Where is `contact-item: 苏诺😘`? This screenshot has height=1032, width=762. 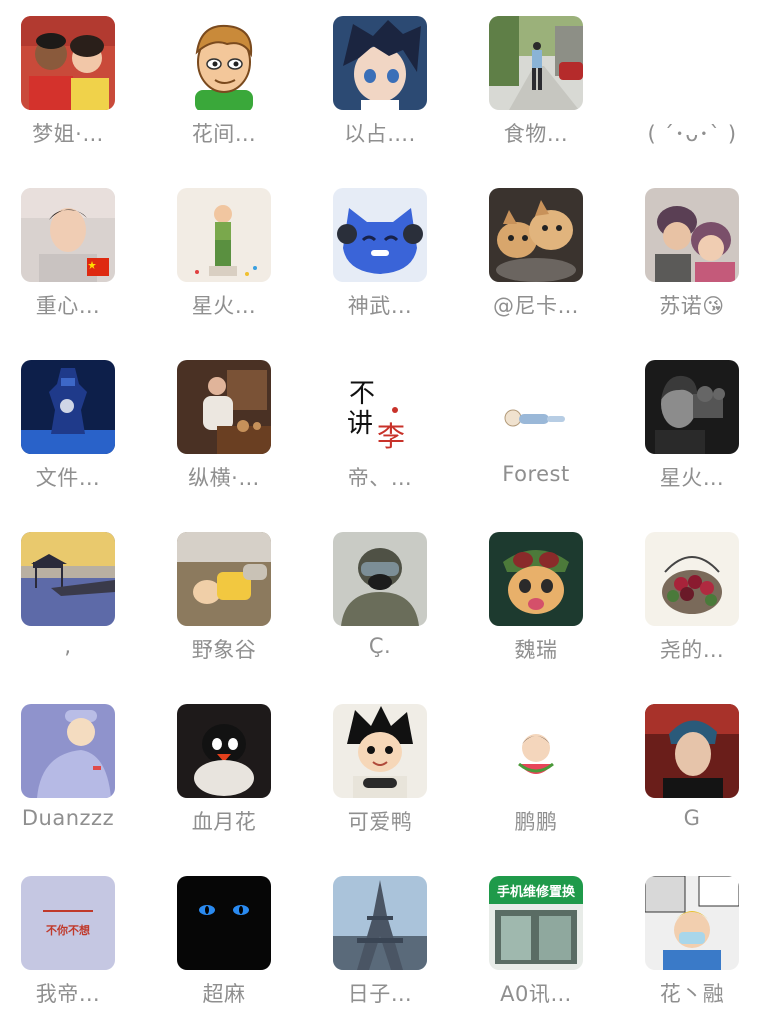 contact-item: 苏诺😘 is located at coordinates (693, 258).